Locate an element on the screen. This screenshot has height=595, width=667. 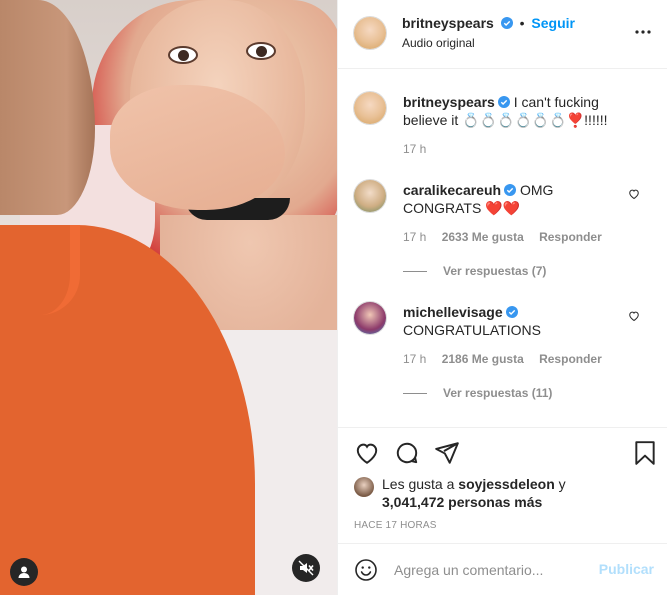
comment-likes: 2633 Me gusta is located at coordinates (483, 237).